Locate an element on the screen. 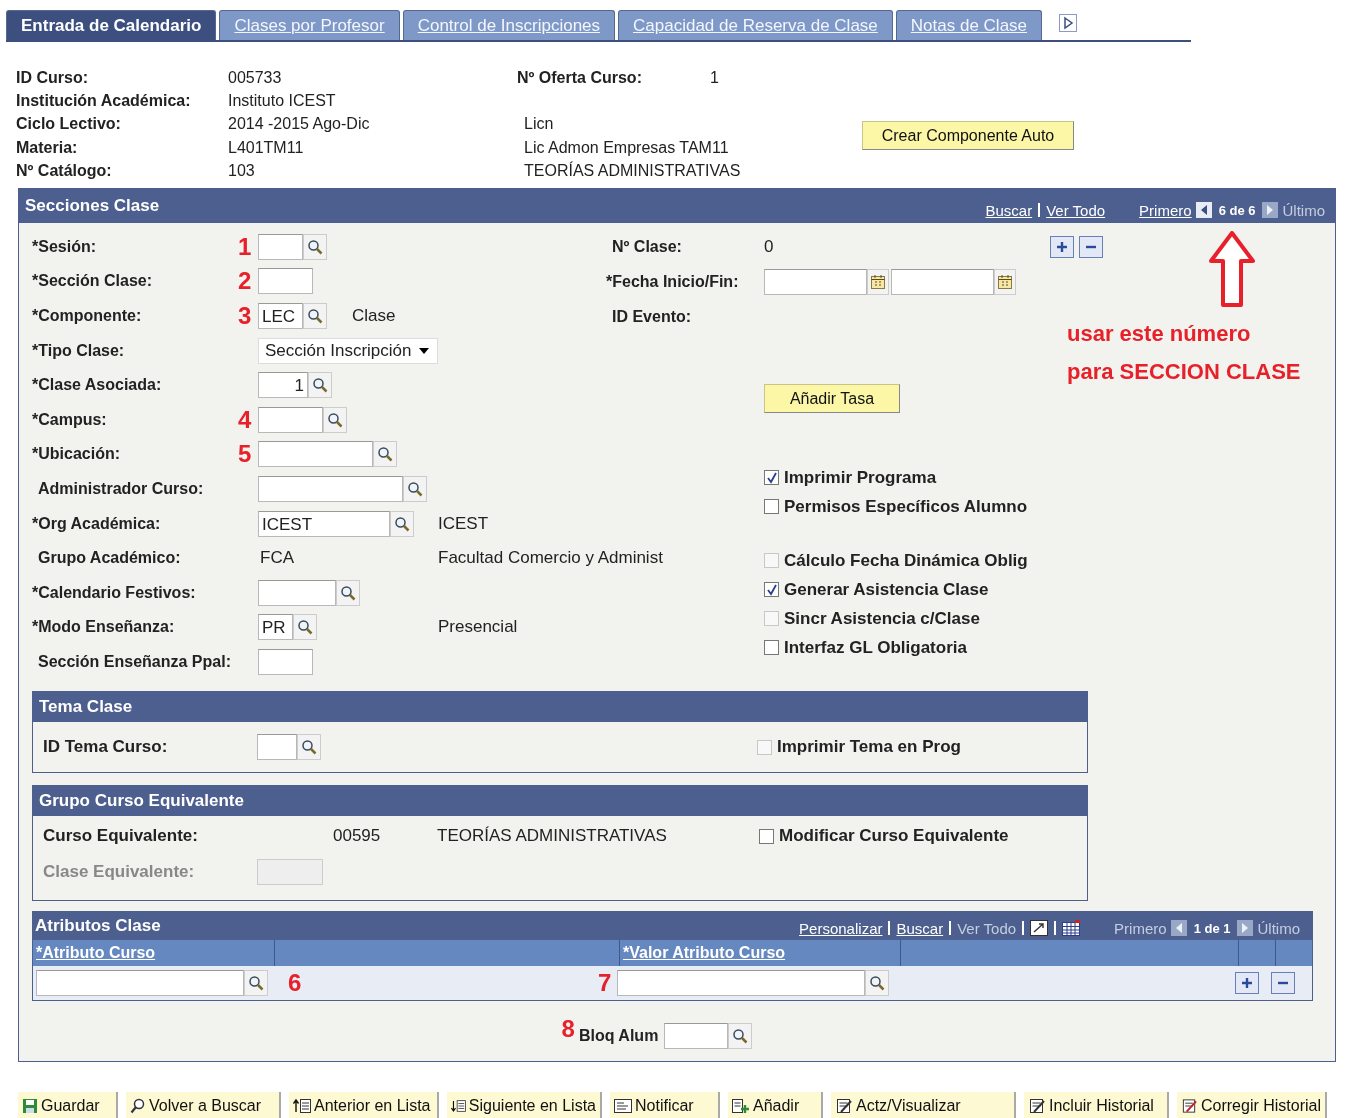 The width and height of the screenshot is (1357, 1118). link: Personalizar is located at coordinates (841, 928).